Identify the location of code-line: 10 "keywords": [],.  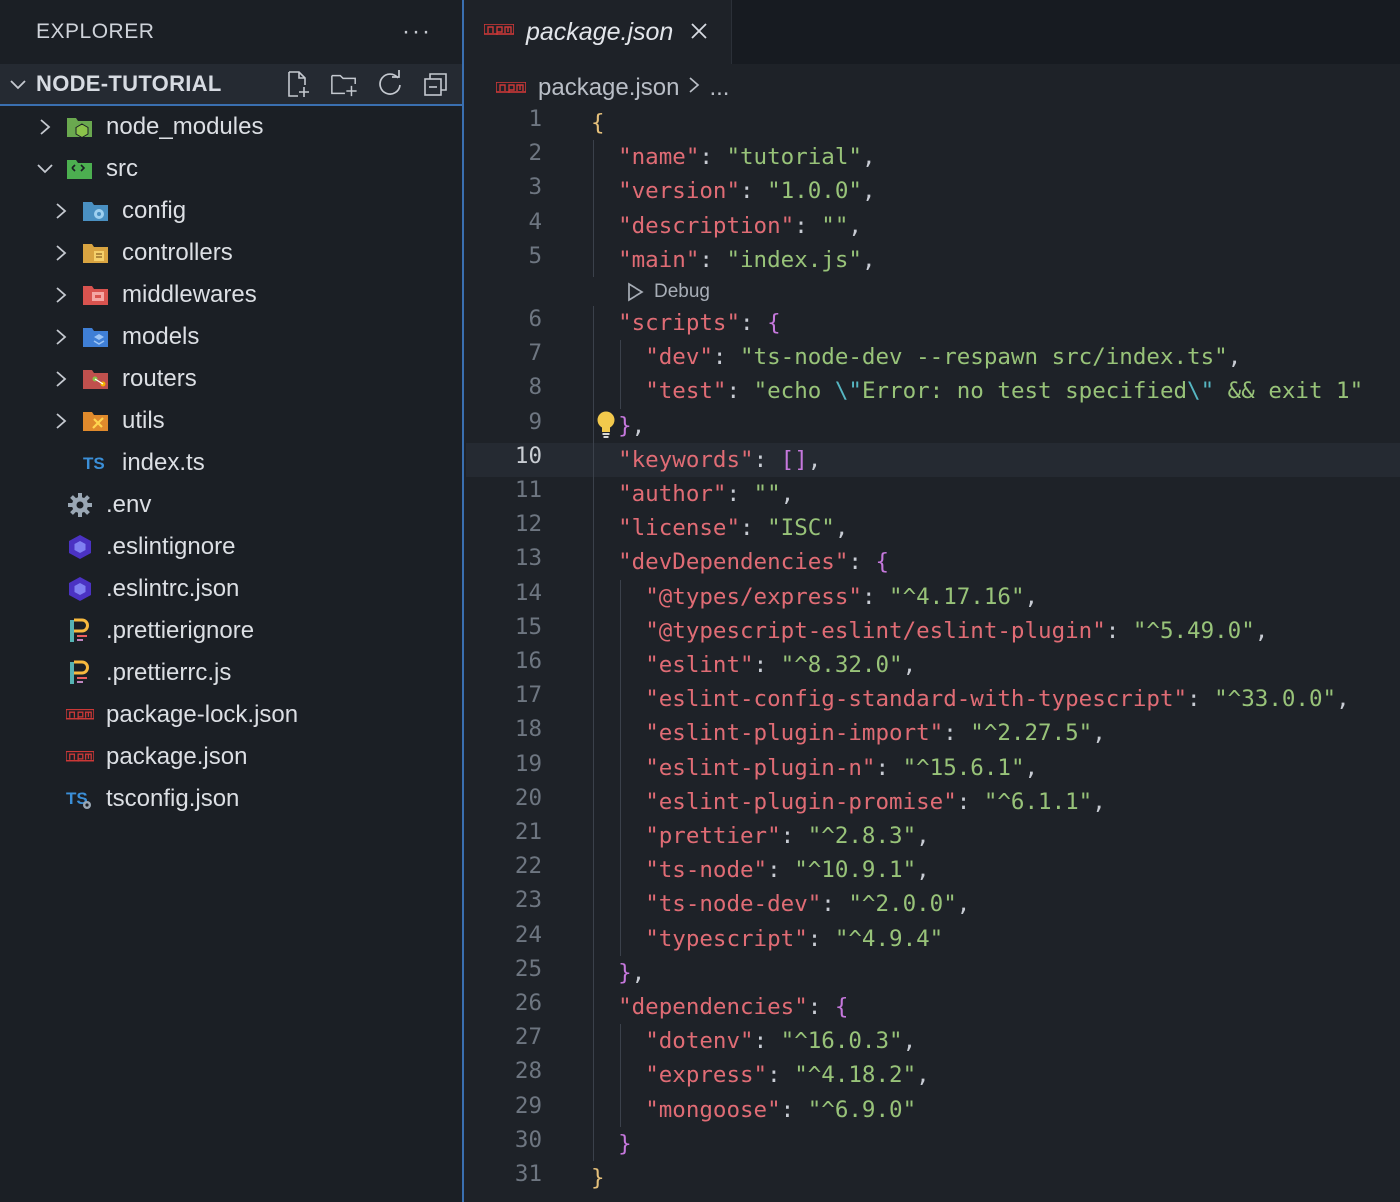
(933, 459).